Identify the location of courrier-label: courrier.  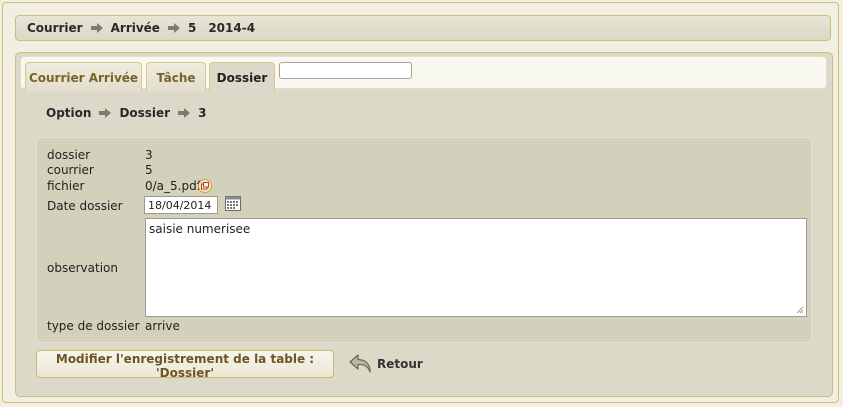
(70, 170).